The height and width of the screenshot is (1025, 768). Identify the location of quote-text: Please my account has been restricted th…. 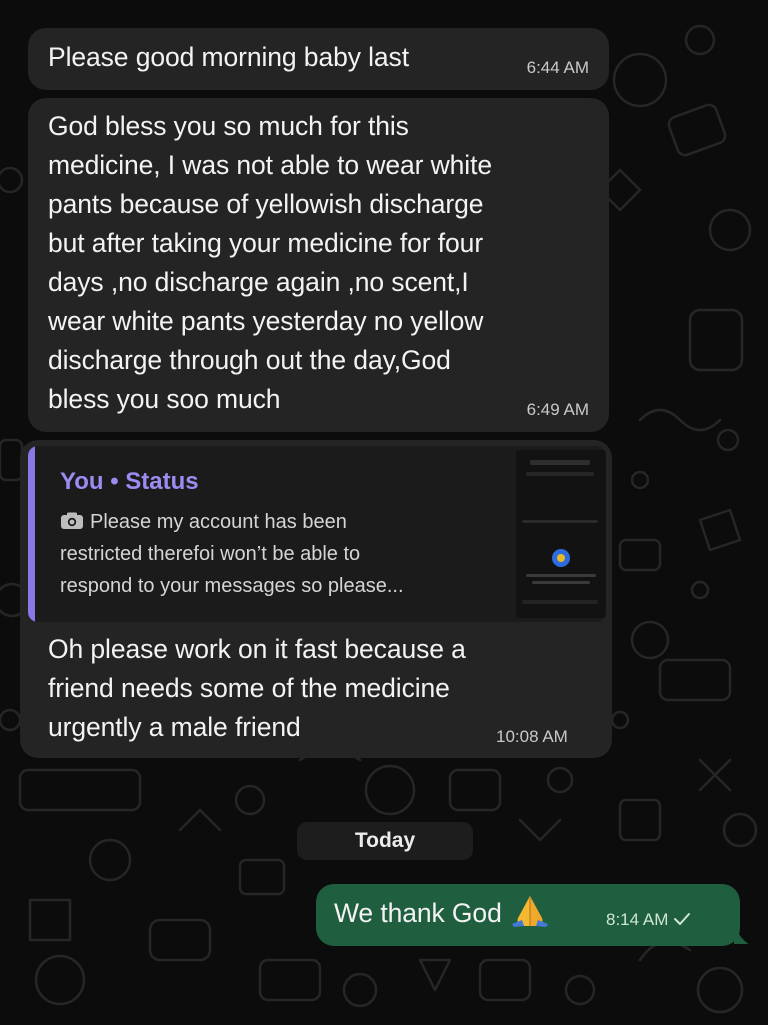
(232, 554).